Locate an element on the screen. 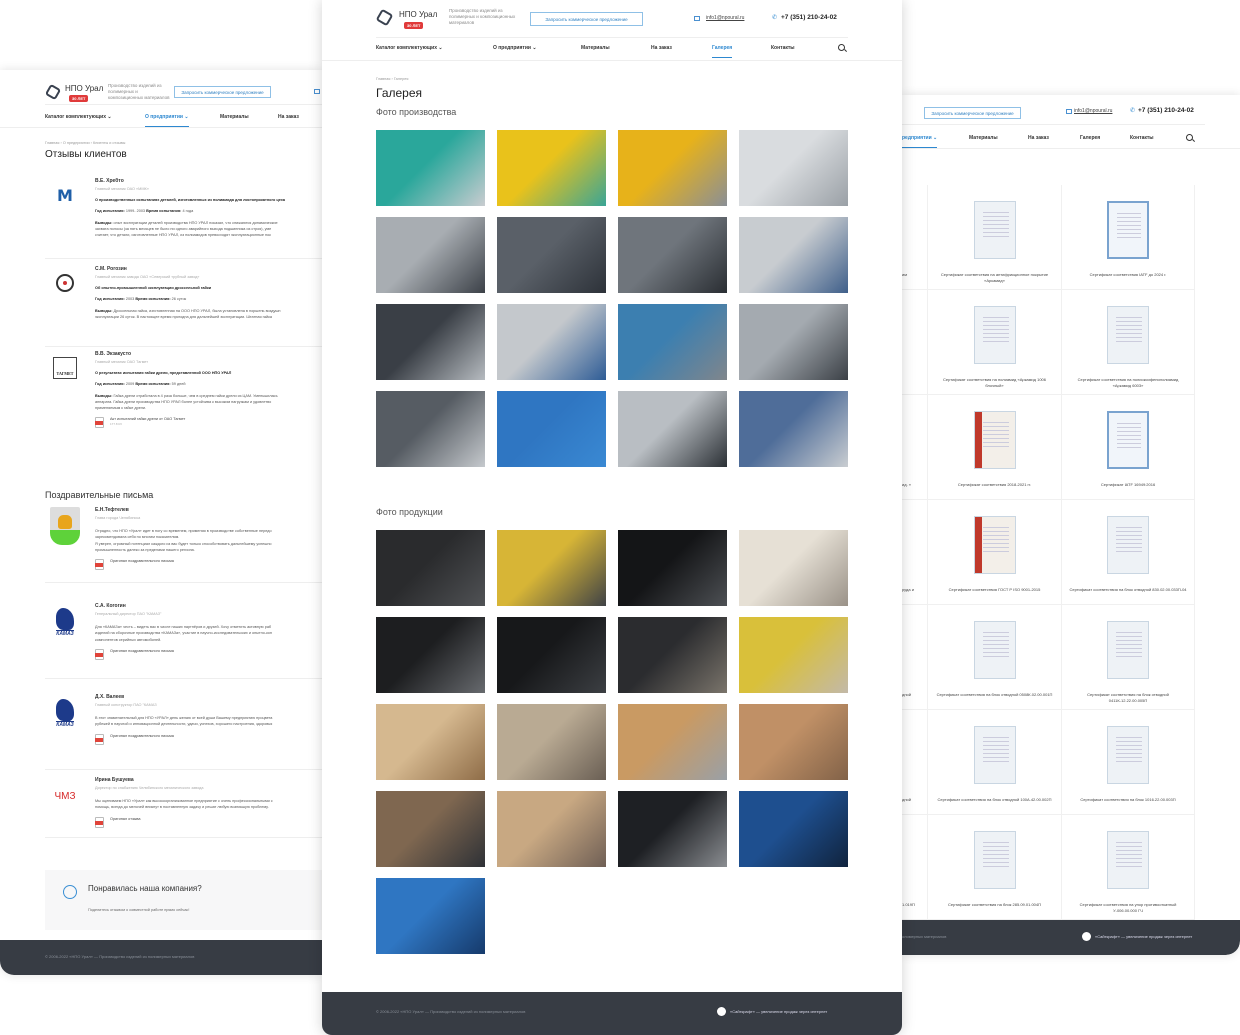  breadcrumb: Главная › Галерея is located at coordinates (392, 79).